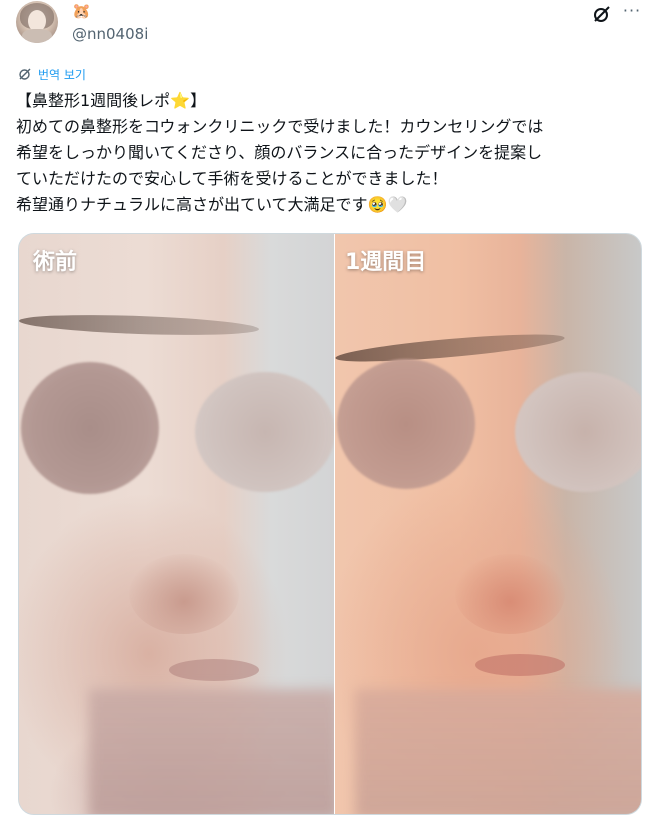 The height and width of the screenshot is (817, 660). Describe the element at coordinates (330, 25) in the screenshot. I see `tweet-header: 🐹 @nn0408i ···` at that location.